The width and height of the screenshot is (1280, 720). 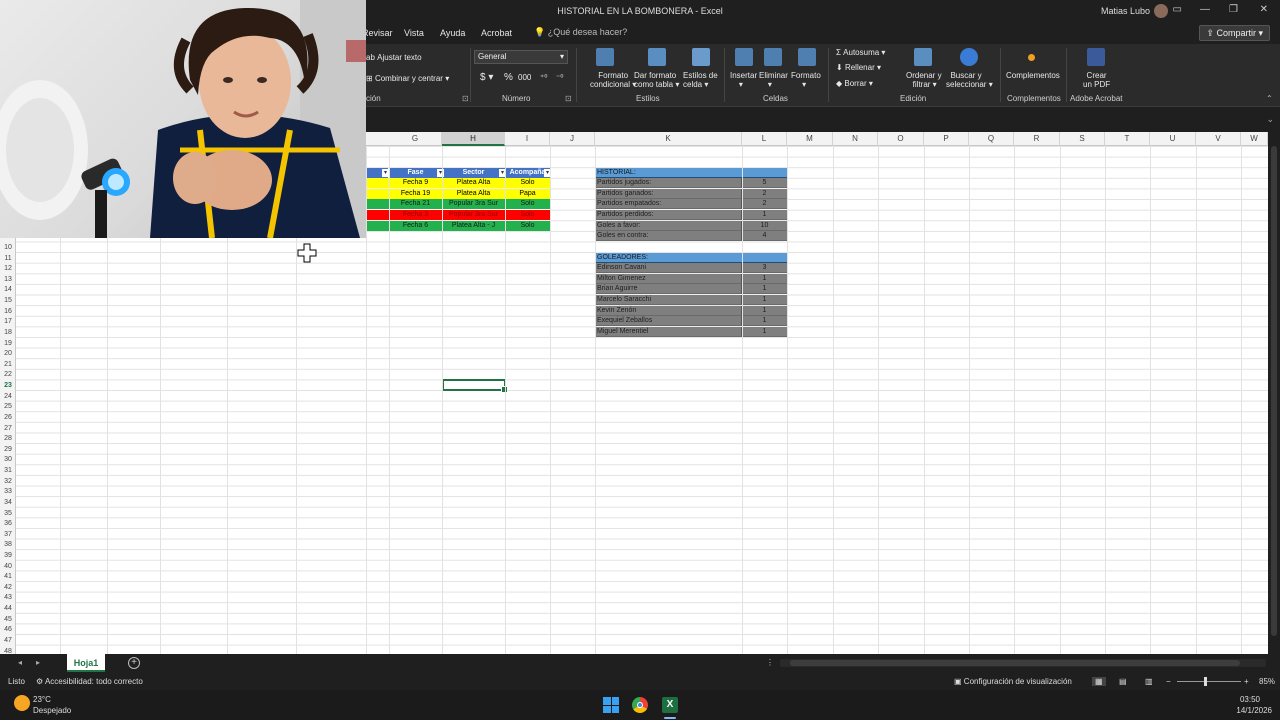 I want to click on weather-temp: 23°C, so click(x=42, y=699).